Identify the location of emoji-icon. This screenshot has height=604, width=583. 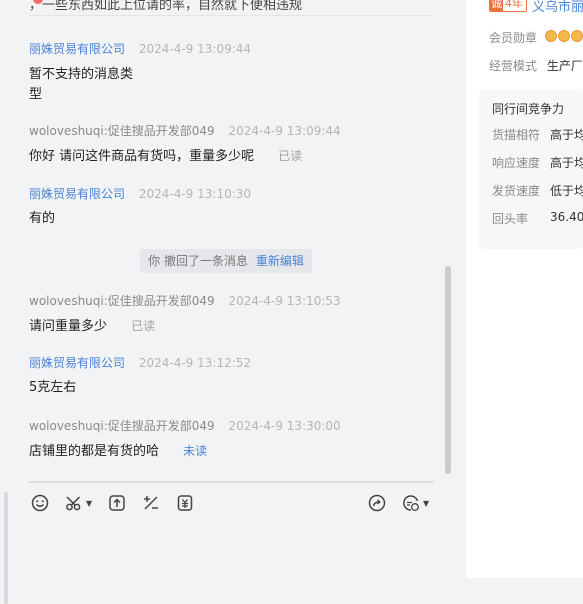
(40, 503).